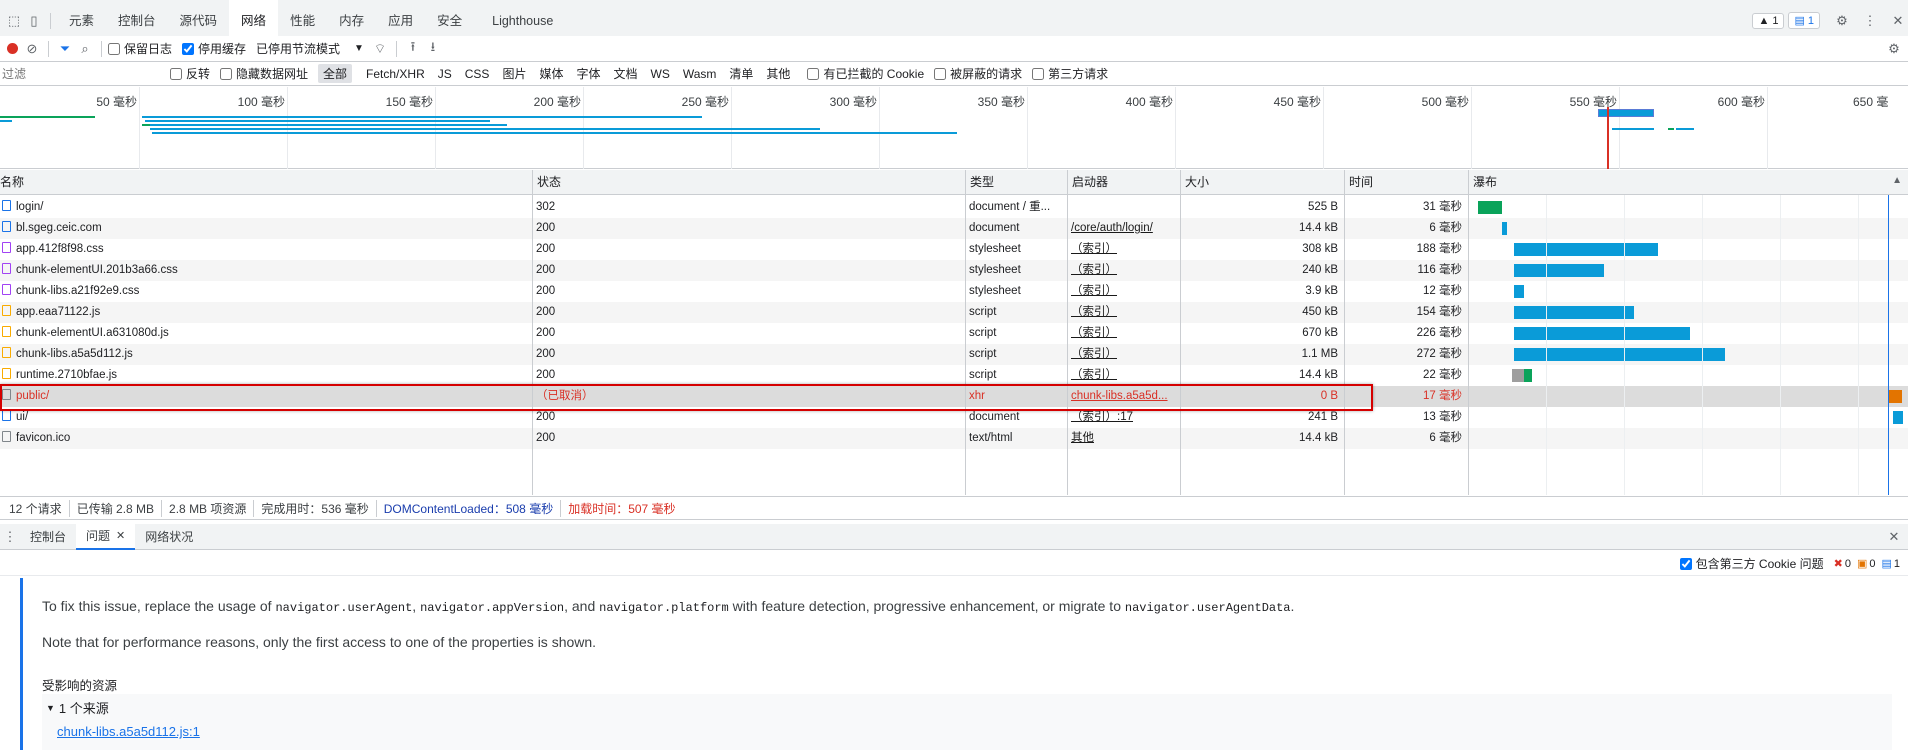 This screenshot has width=1908, height=750. What do you see at coordinates (954, 207) in the screenshot?
I see `table-row: login/302 document / 重... 525 B 31 毫秒` at bounding box center [954, 207].